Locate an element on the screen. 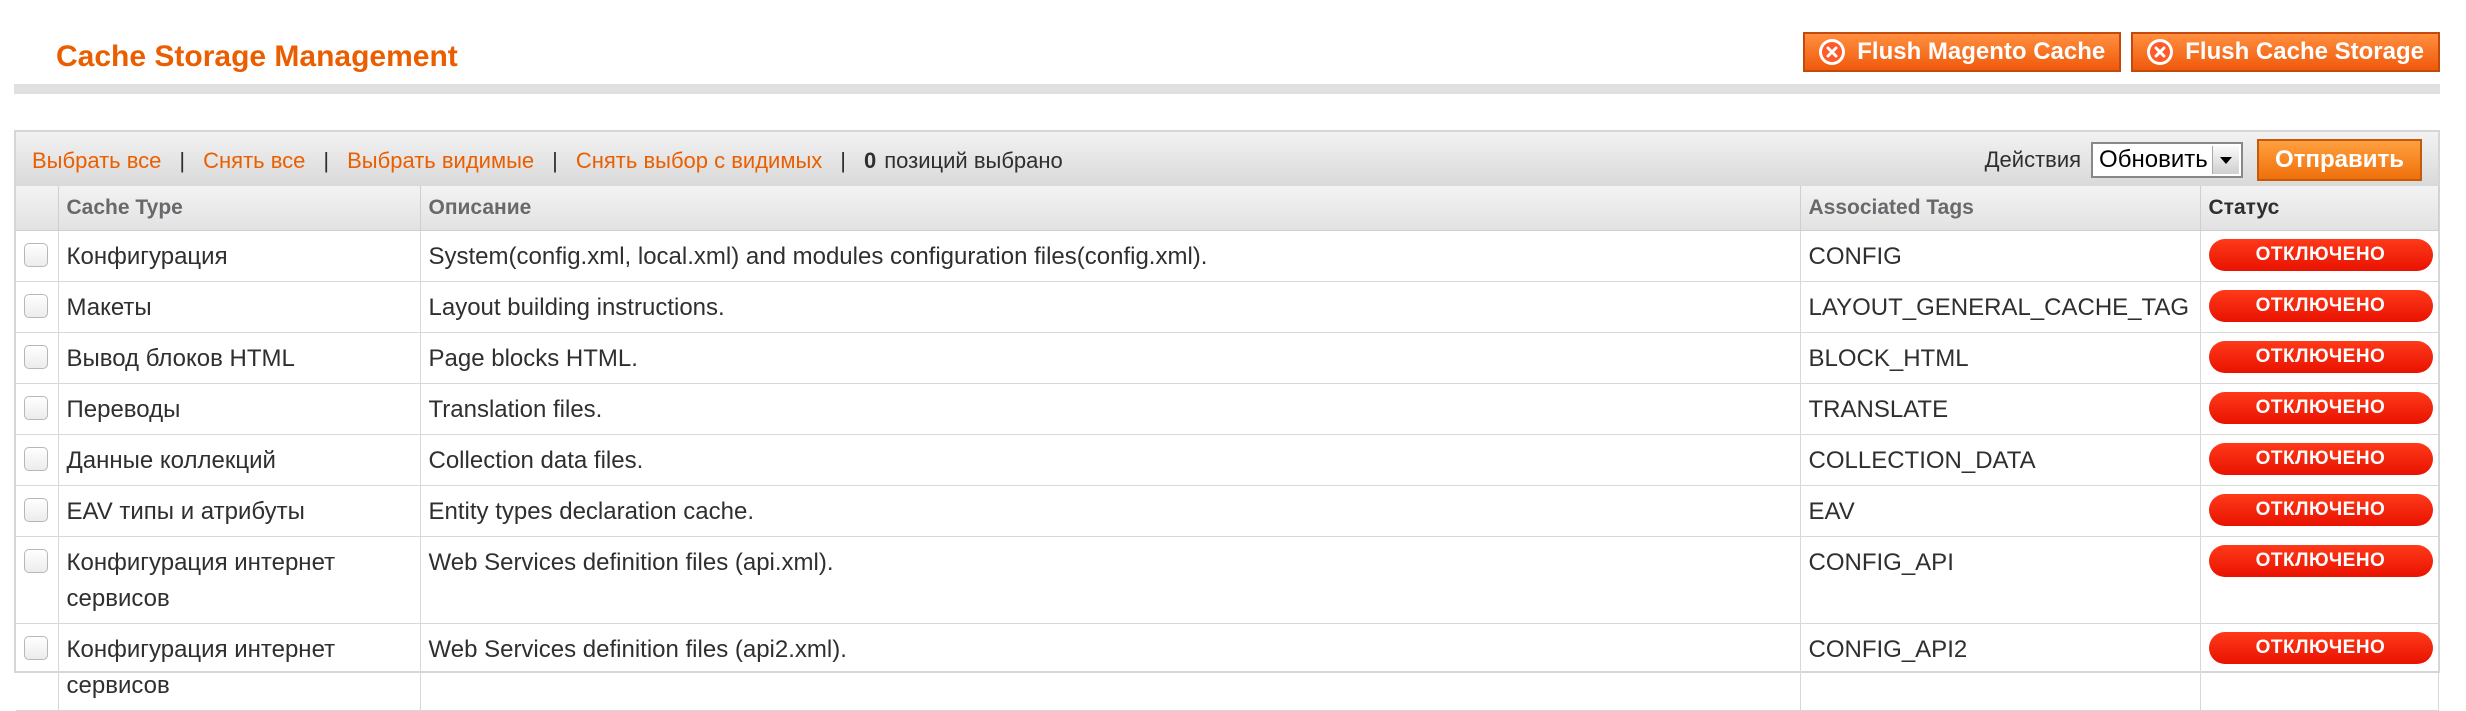 This screenshot has width=2466, height=711. massaction-actions: Действия Обновить Отправить is located at coordinates (2203, 160).